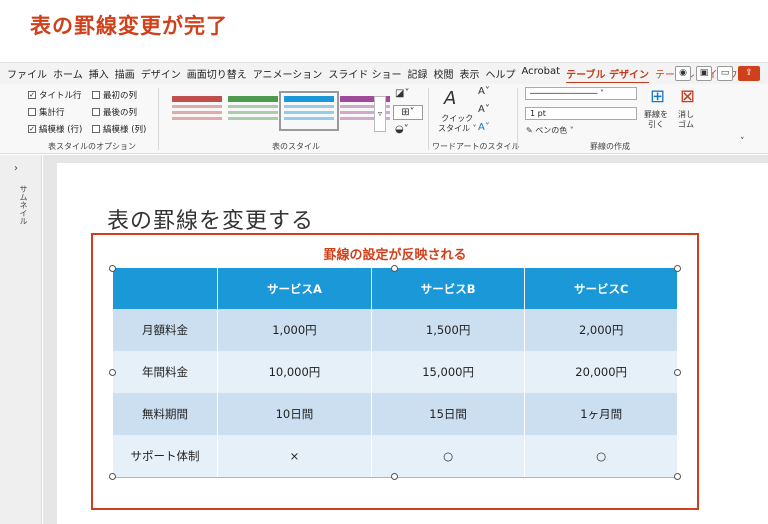  I want to click on eraser-icon: ⊠, so click(687, 96).